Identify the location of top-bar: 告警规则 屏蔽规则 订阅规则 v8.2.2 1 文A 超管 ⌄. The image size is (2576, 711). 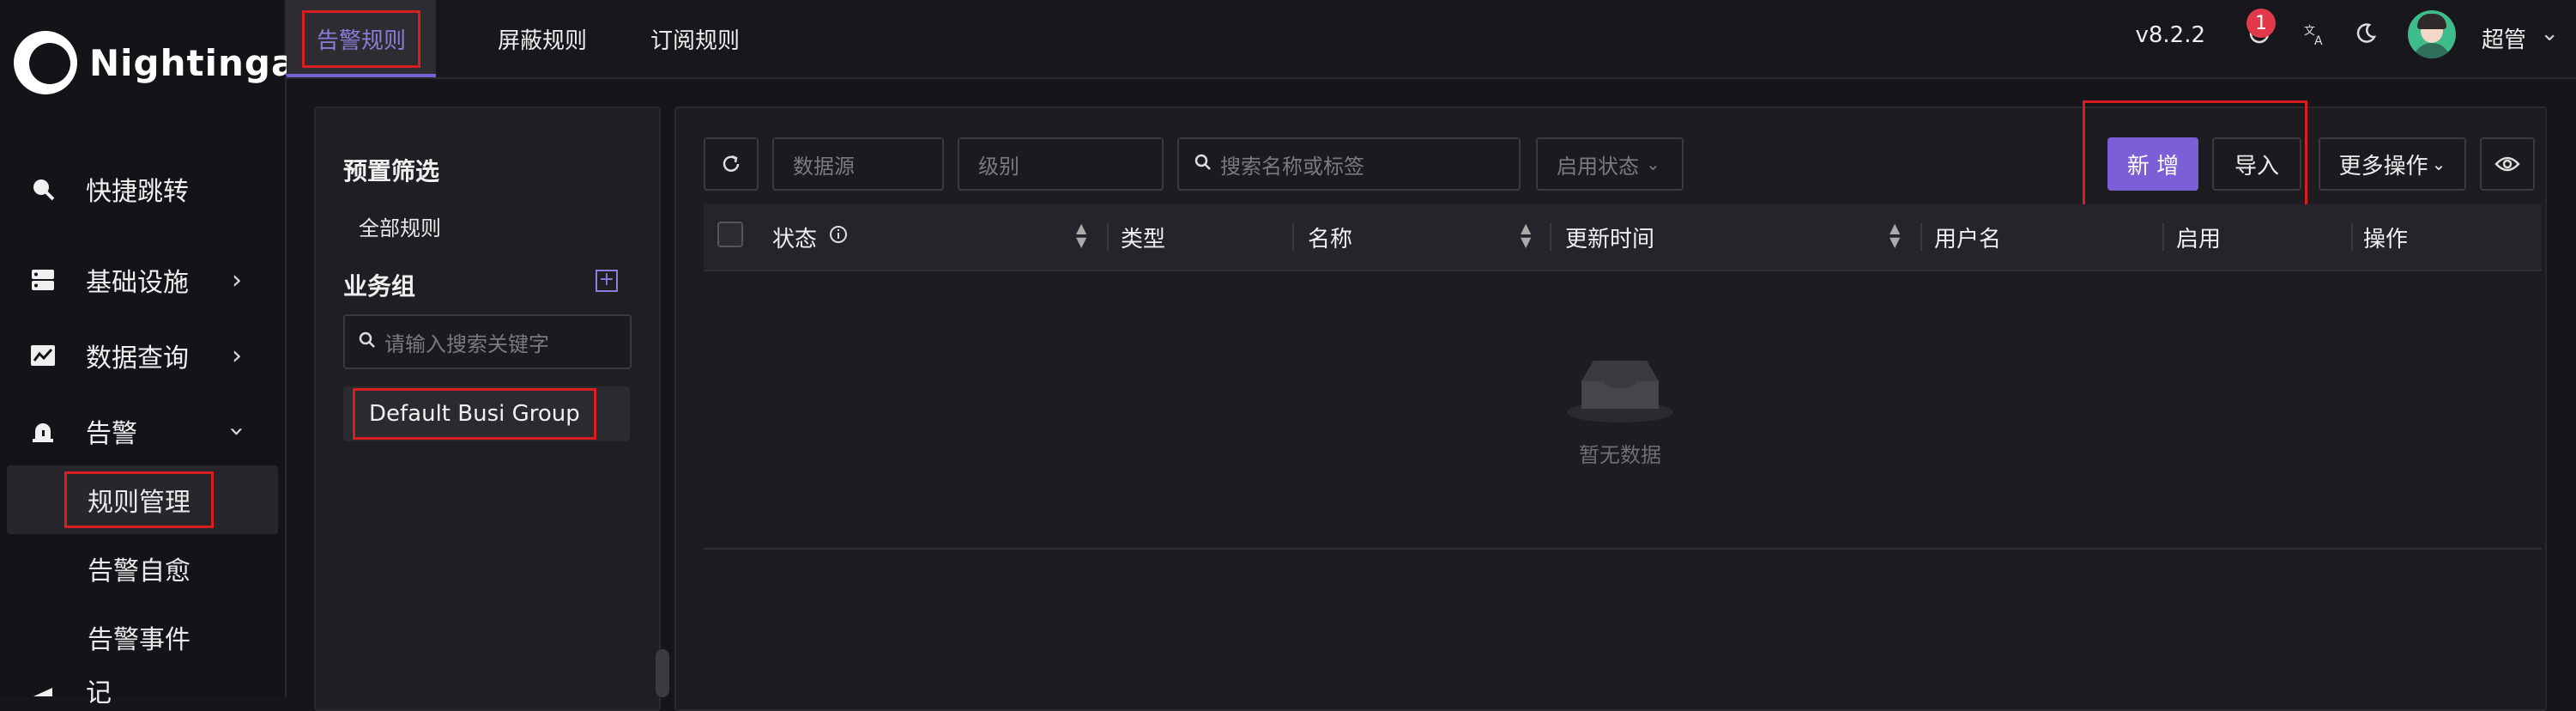
(1431, 39).